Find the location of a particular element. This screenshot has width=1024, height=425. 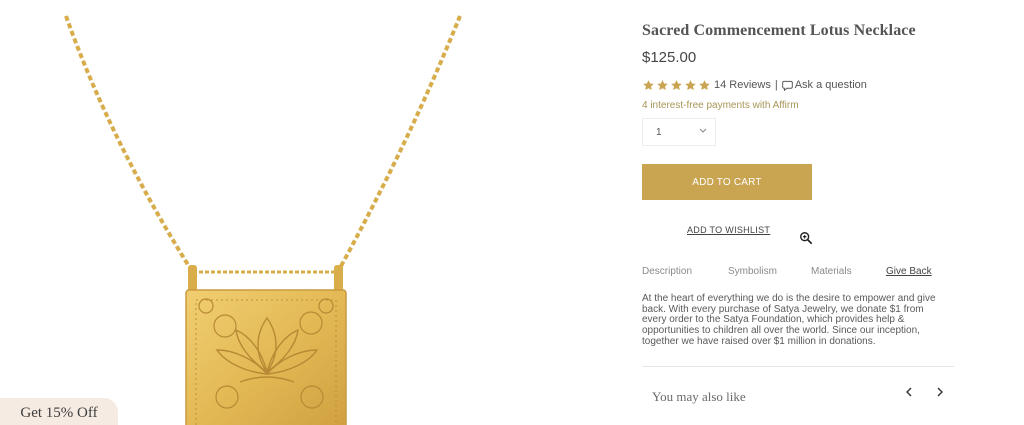

star-rating is located at coordinates (676, 85).